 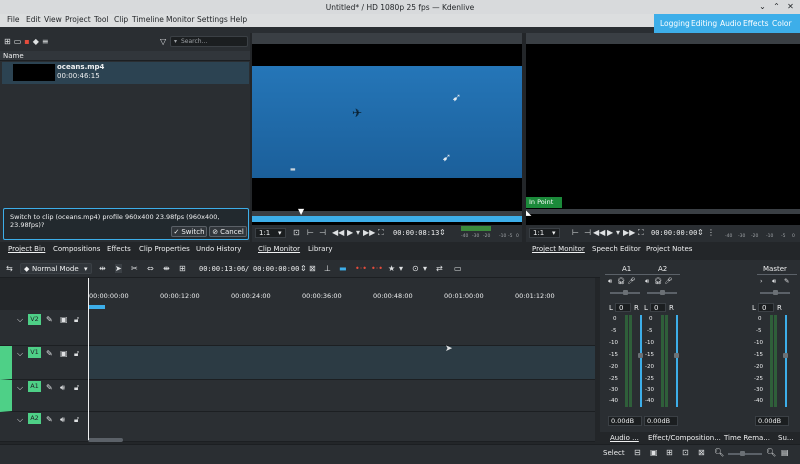 I want to click on edit-mode-select: ◆ Normal Mode ▾, so click(x=56, y=268).